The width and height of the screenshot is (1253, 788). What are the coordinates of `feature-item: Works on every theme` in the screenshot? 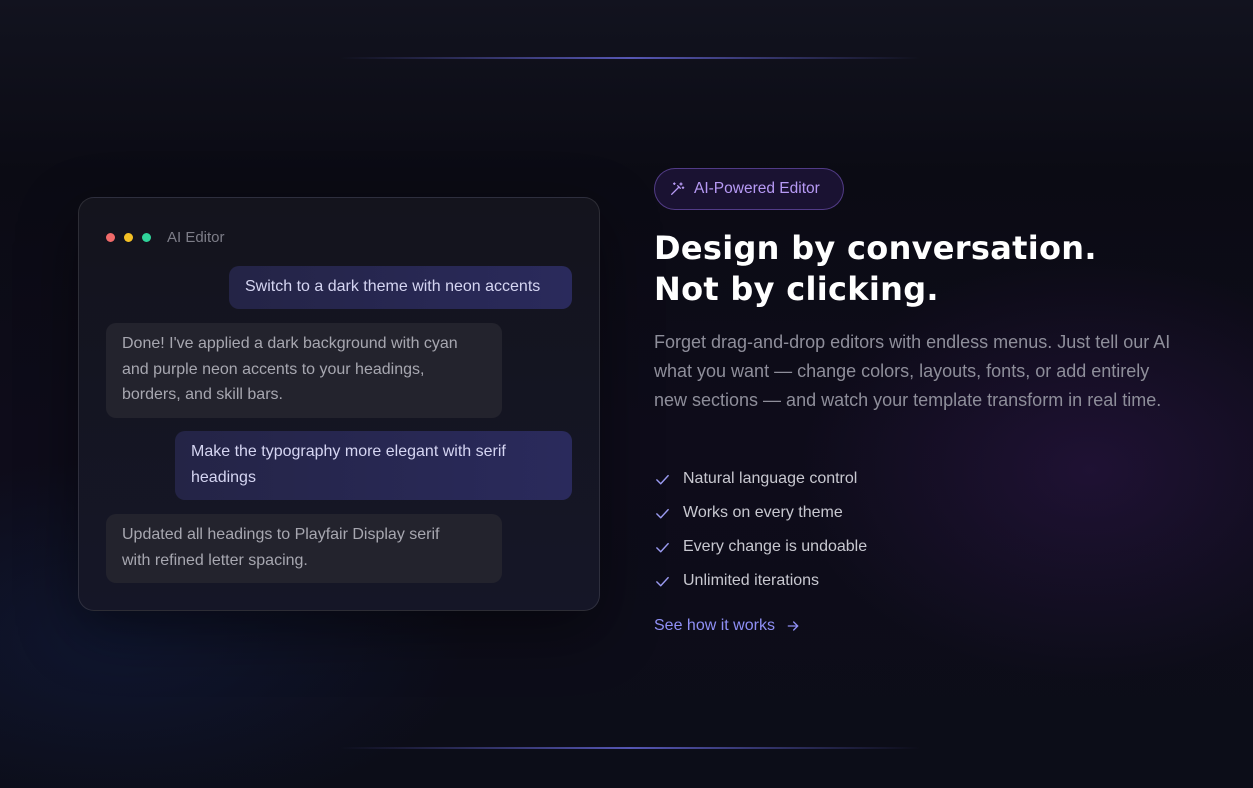 It's located at (760, 513).